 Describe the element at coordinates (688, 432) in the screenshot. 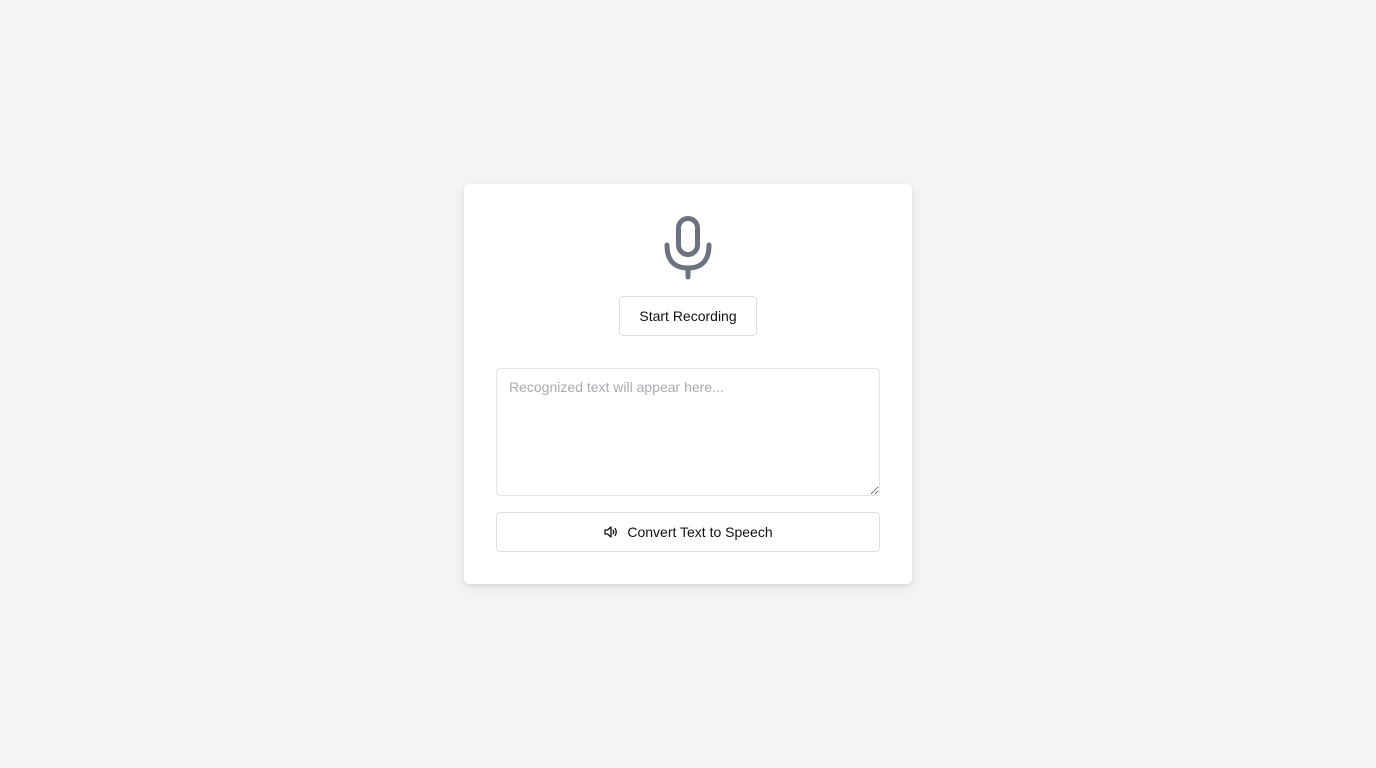

I see `recognized-text-area` at that location.